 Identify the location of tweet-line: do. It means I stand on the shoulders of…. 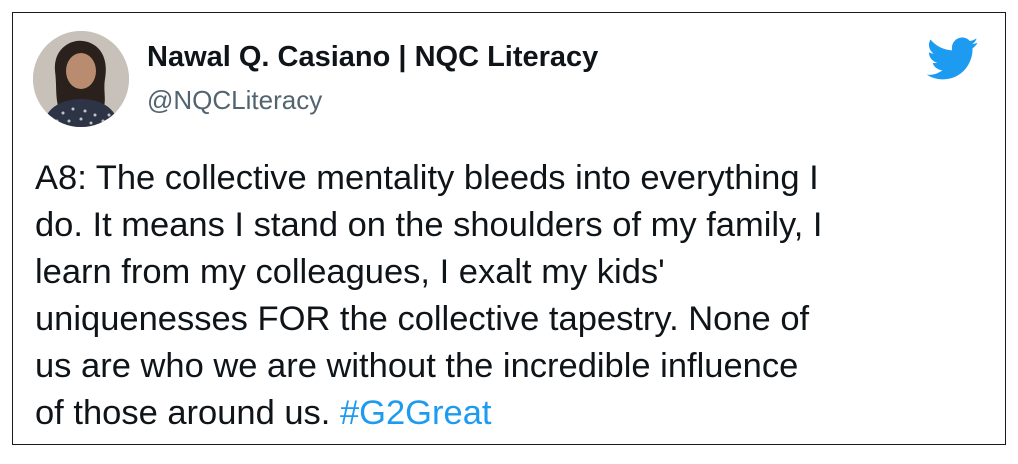
(429, 225).